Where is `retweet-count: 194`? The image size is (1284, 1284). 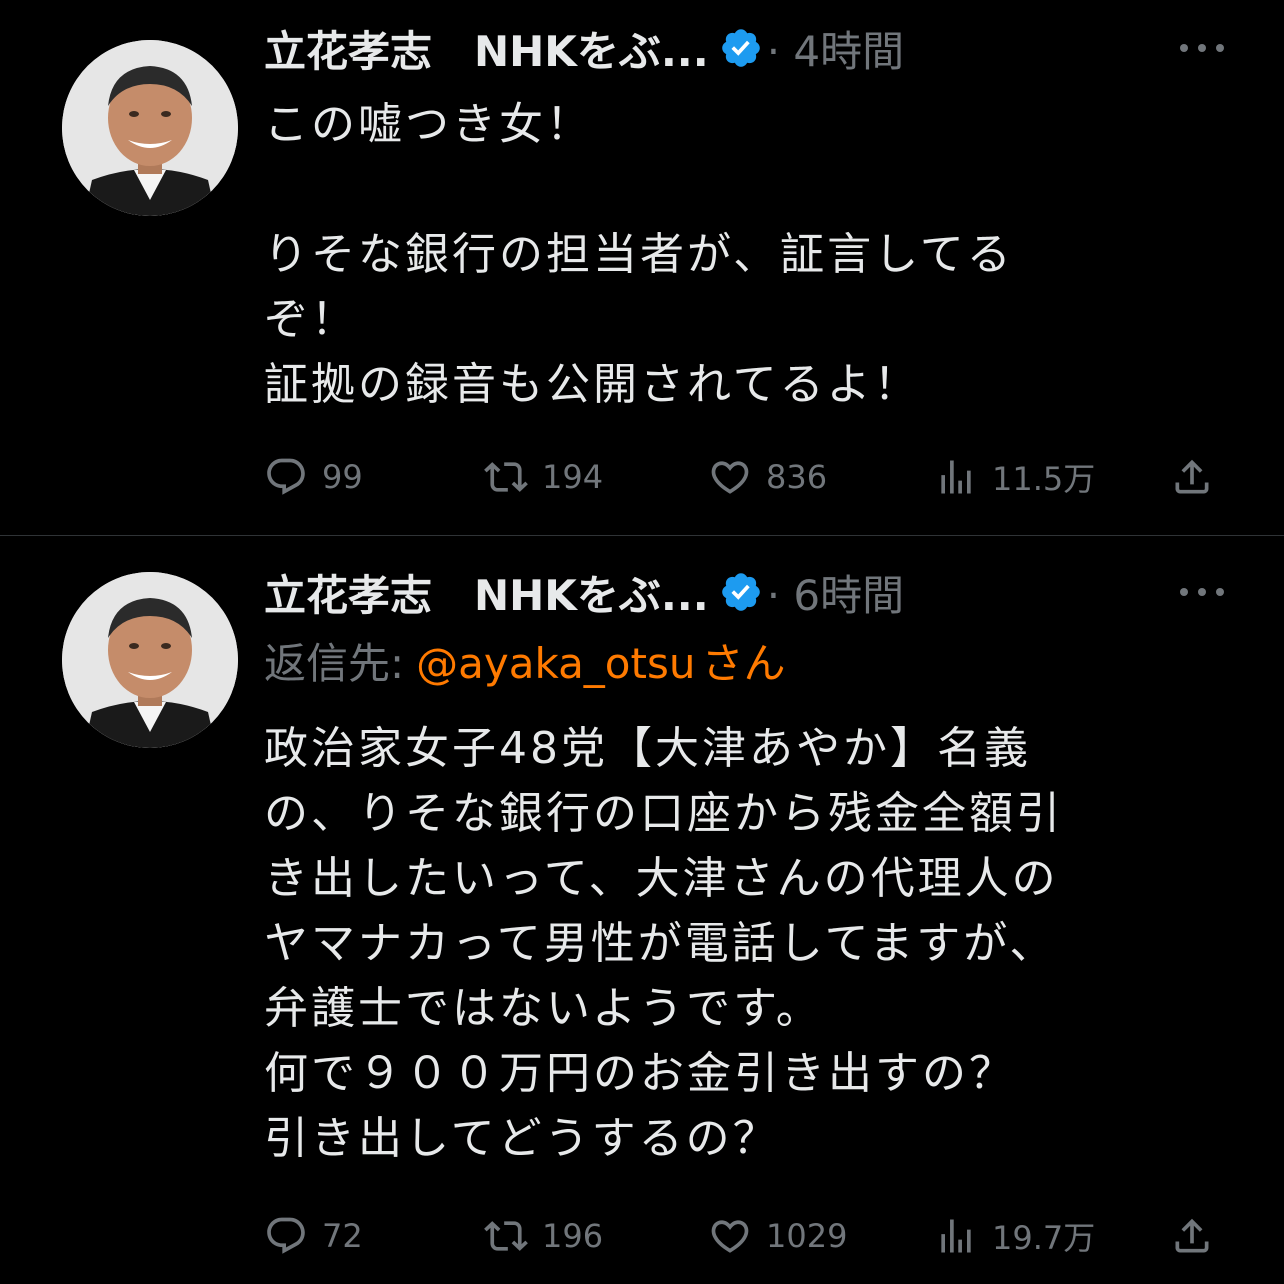
retweet-count: 194 is located at coordinates (573, 477).